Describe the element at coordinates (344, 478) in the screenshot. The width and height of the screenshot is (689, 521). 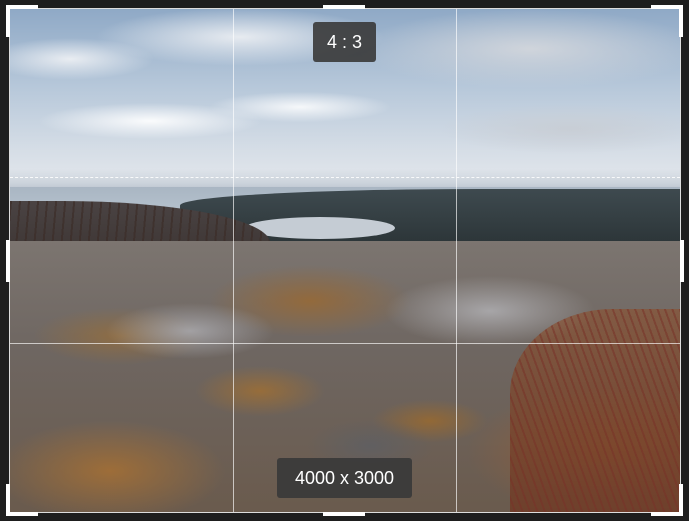
I see `dimensions-badge: 4000 x 3000` at that location.